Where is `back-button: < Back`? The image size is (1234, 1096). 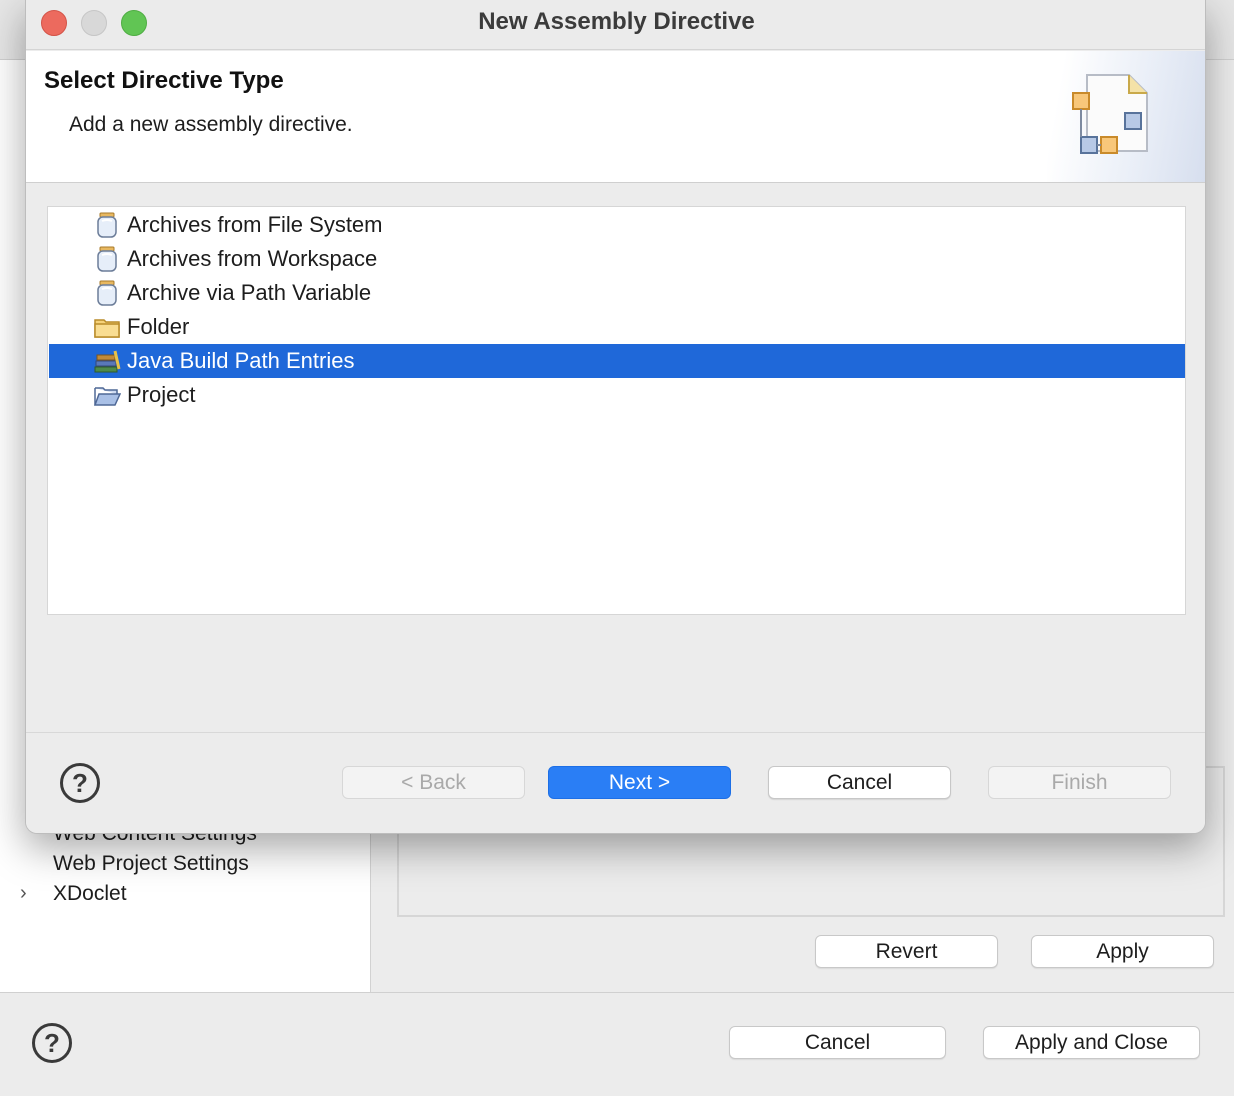
back-button: < Back is located at coordinates (433, 782).